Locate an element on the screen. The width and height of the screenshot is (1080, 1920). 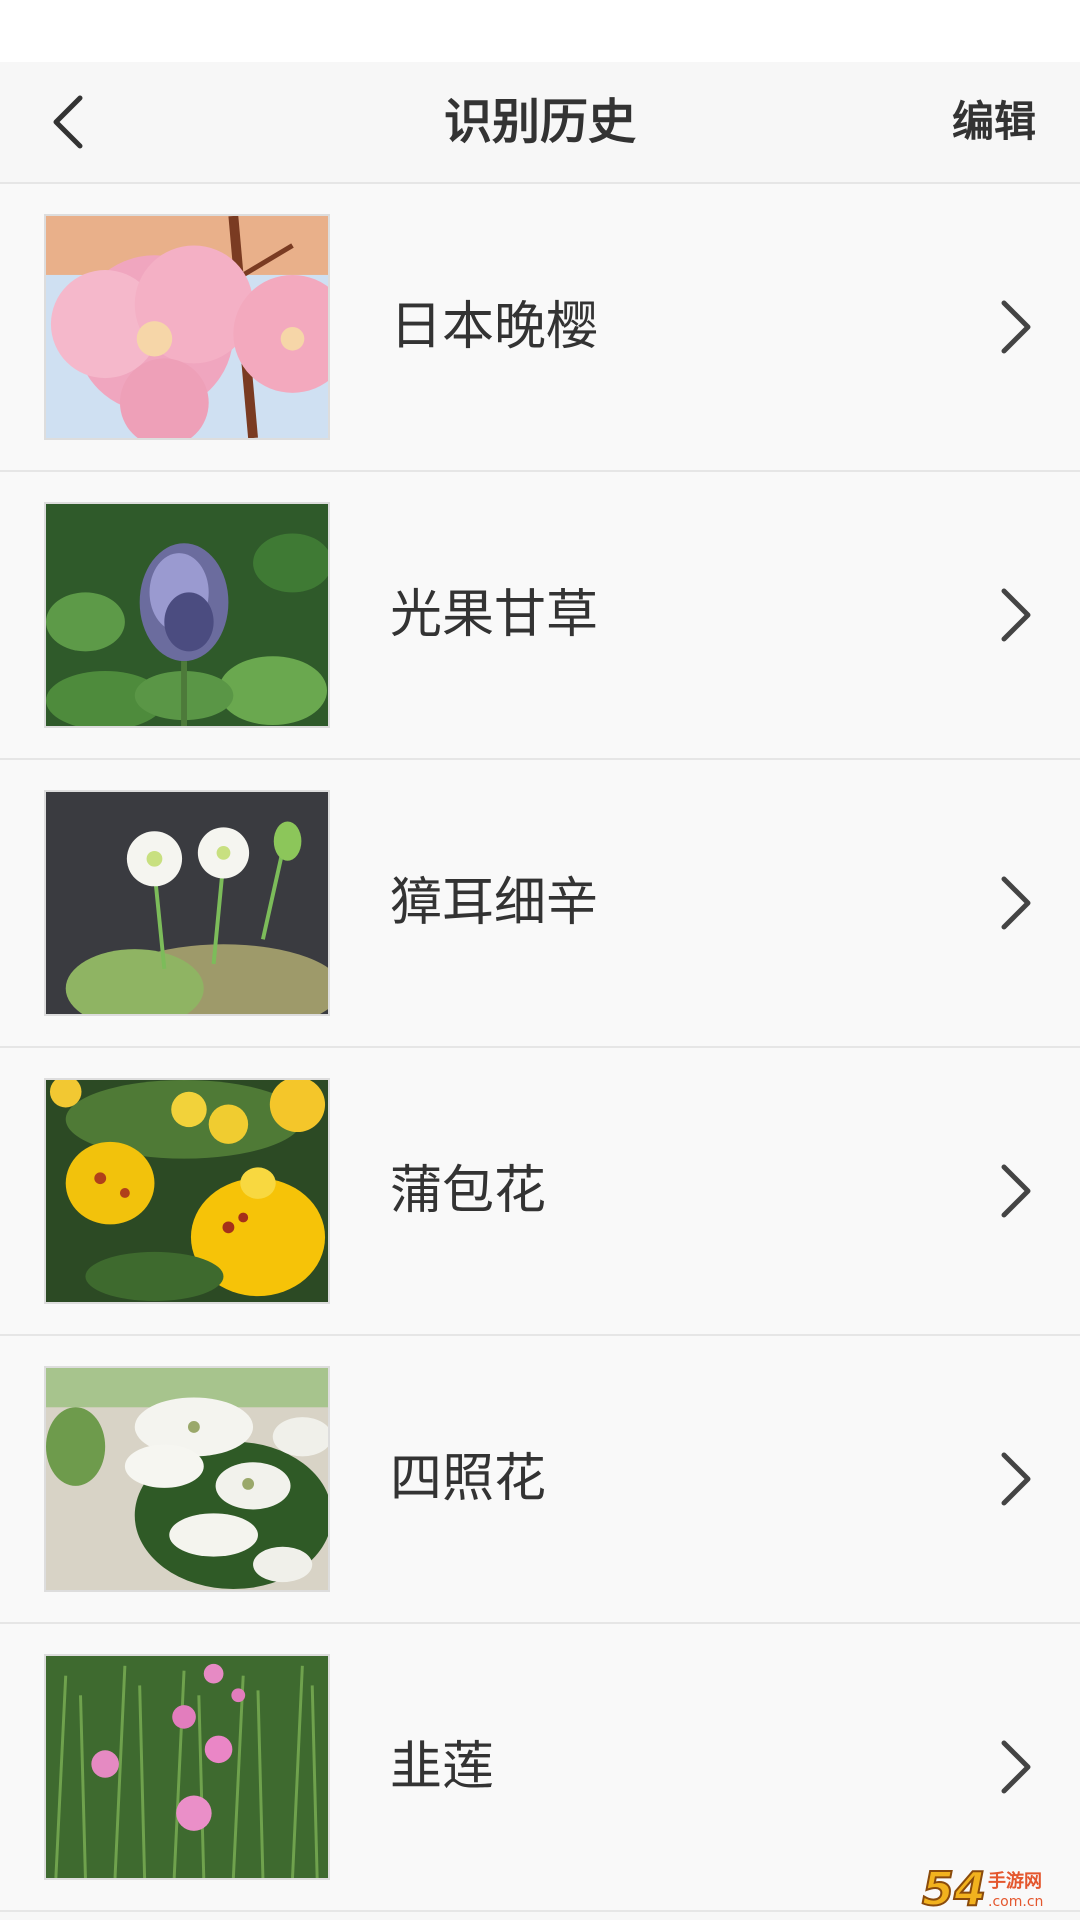
back-button is located at coordinates (68, 122).